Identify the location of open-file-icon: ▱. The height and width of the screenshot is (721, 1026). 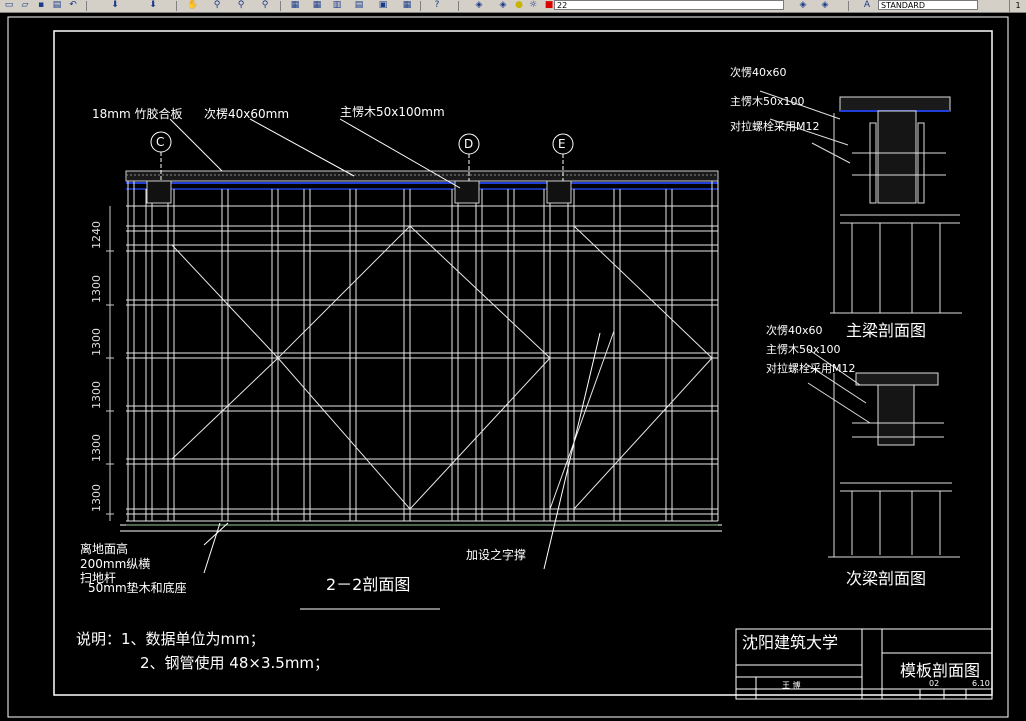
(25, 5).